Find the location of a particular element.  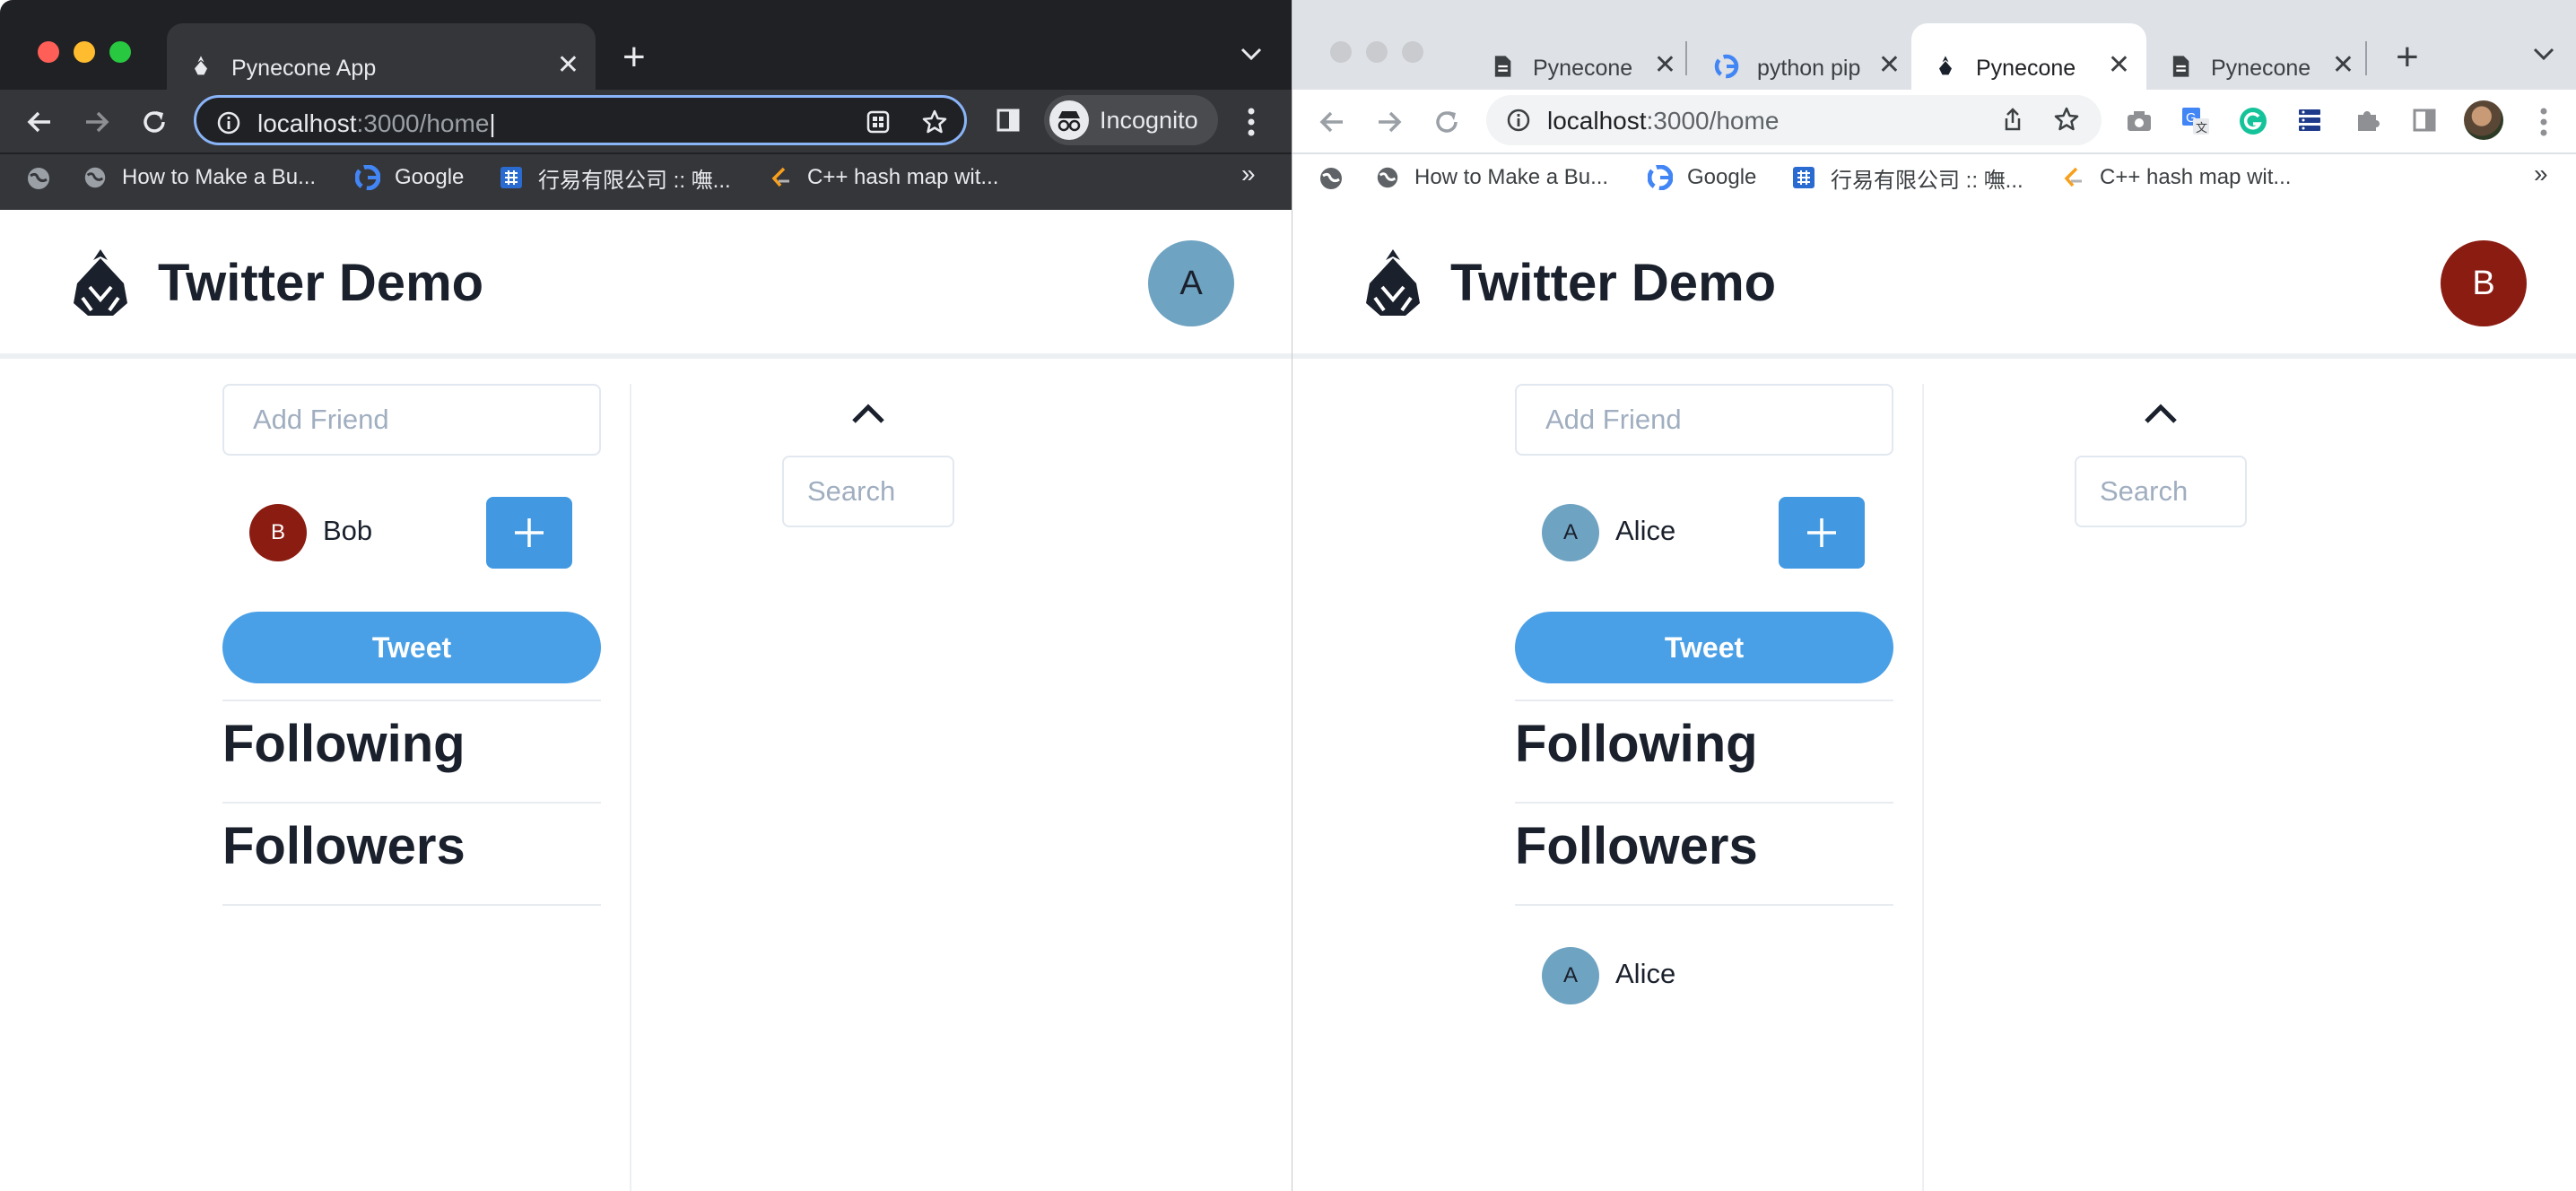

current-user-avatar: A is located at coordinates (1191, 283).